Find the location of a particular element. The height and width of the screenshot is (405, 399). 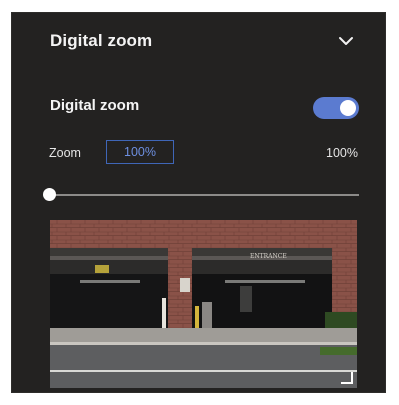

zoom-slider is located at coordinates (201, 195).